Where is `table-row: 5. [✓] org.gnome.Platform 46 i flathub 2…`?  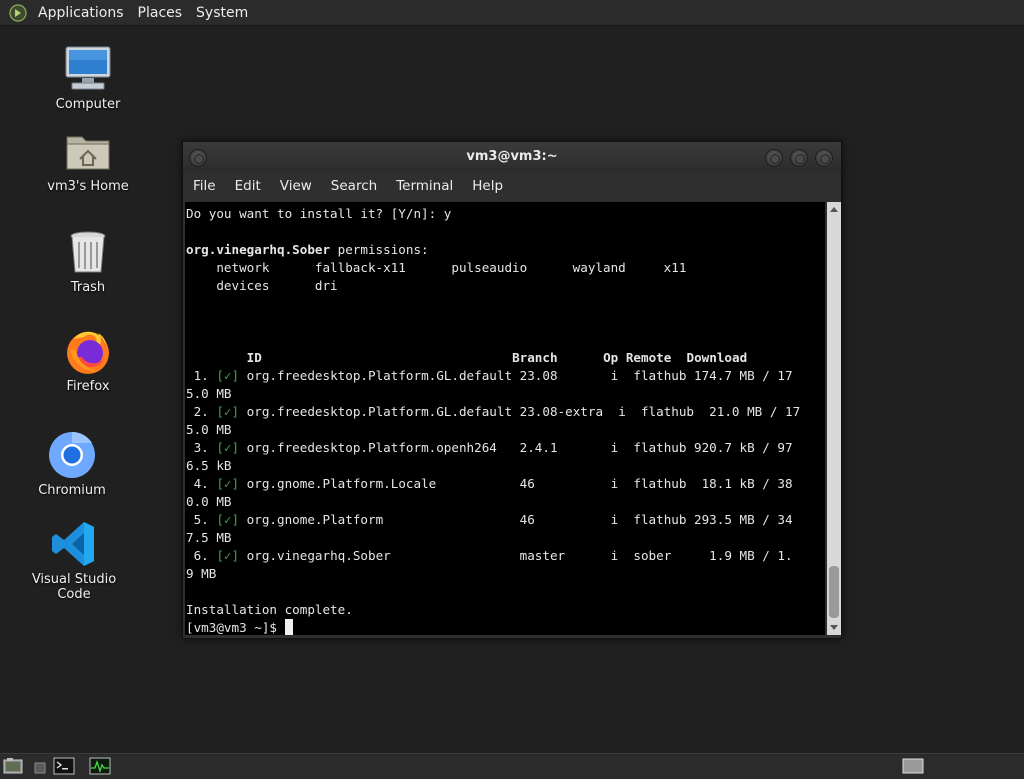
table-row: 5. [✓] org.gnome.Platform 46 i flathub 2… is located at coordinates (489, 519).